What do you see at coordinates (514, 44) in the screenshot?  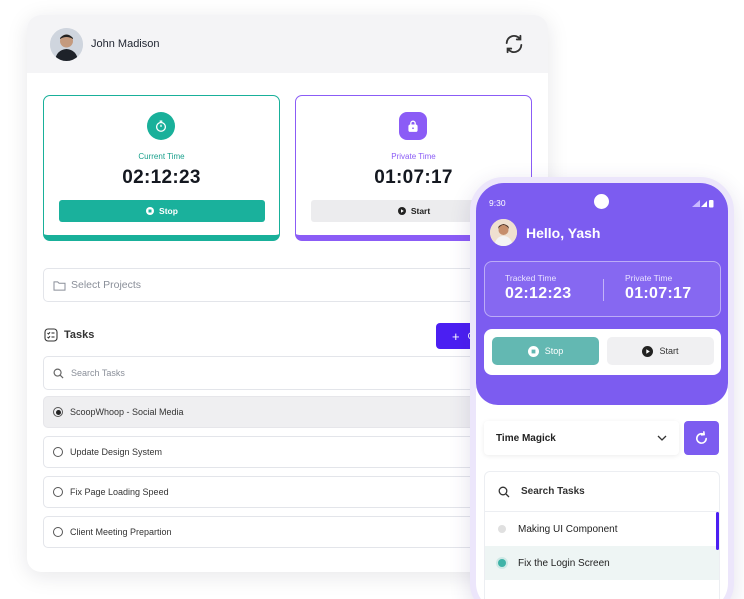 I see `sync-icon` at bounding box center [514, 44].